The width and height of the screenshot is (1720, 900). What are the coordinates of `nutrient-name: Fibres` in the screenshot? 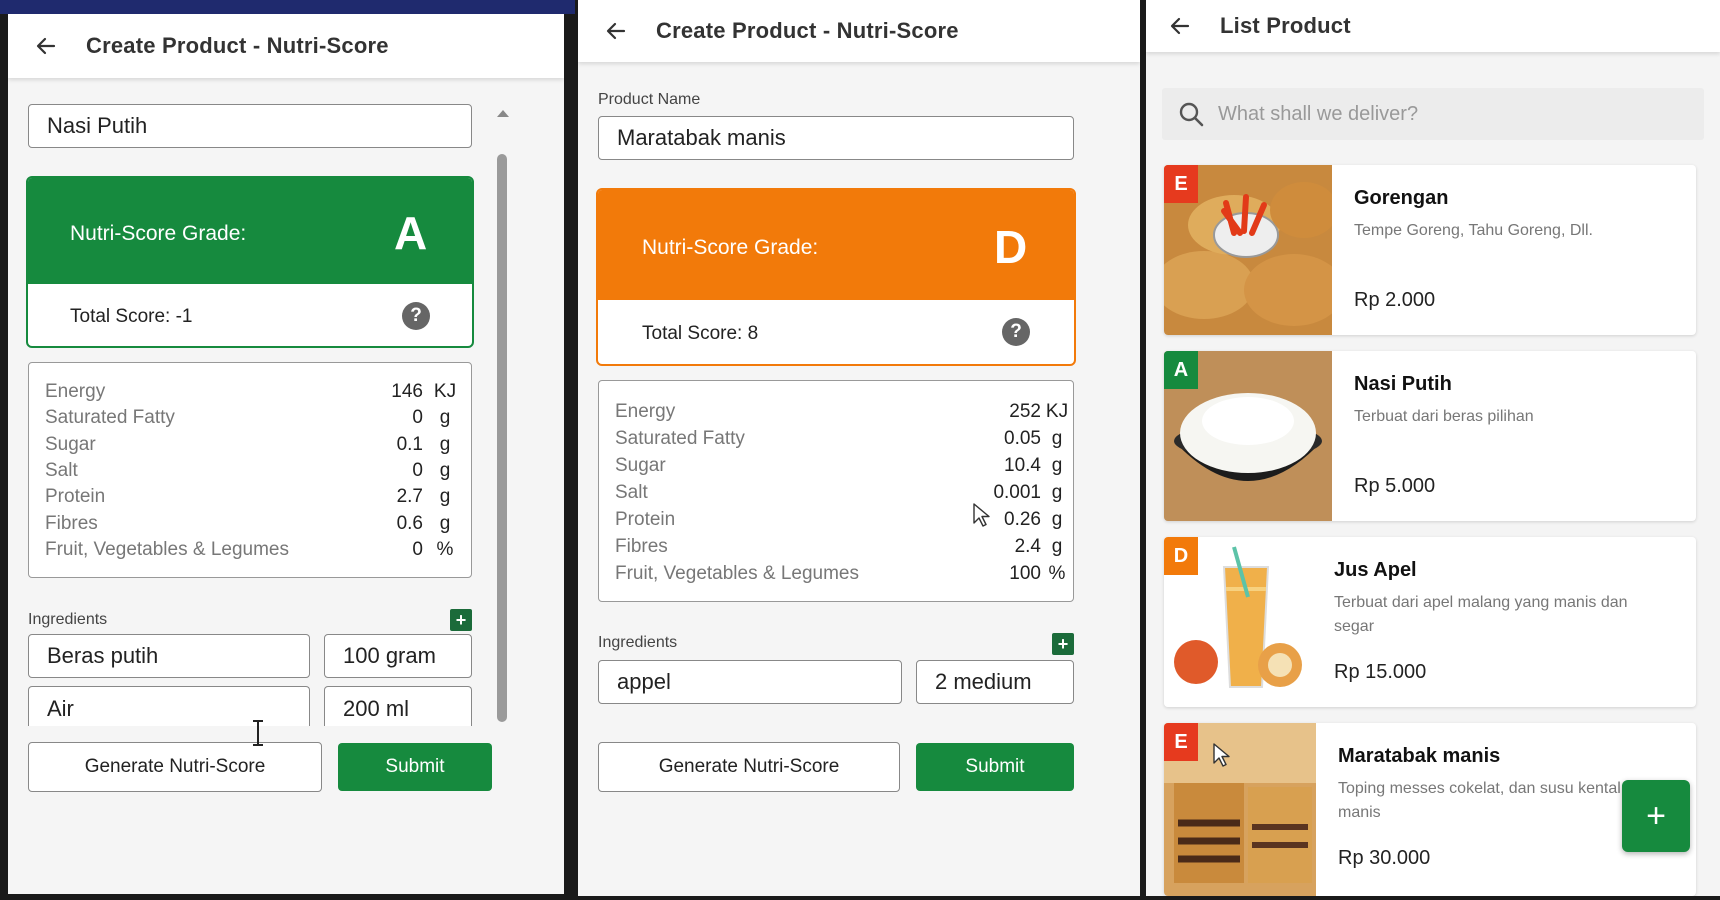 It's located at (641, 546).